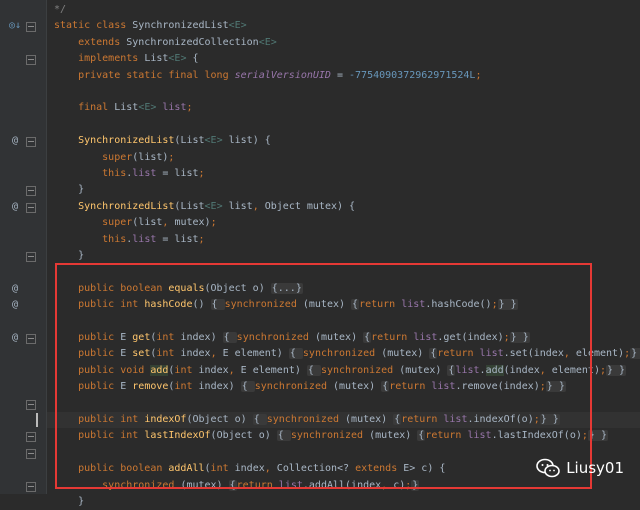 The image size is (640, 510). What do you see at coordinates (548, 468) in the screenshot?
I see `wechat-logo-icon` at bounding box center [548, 468].